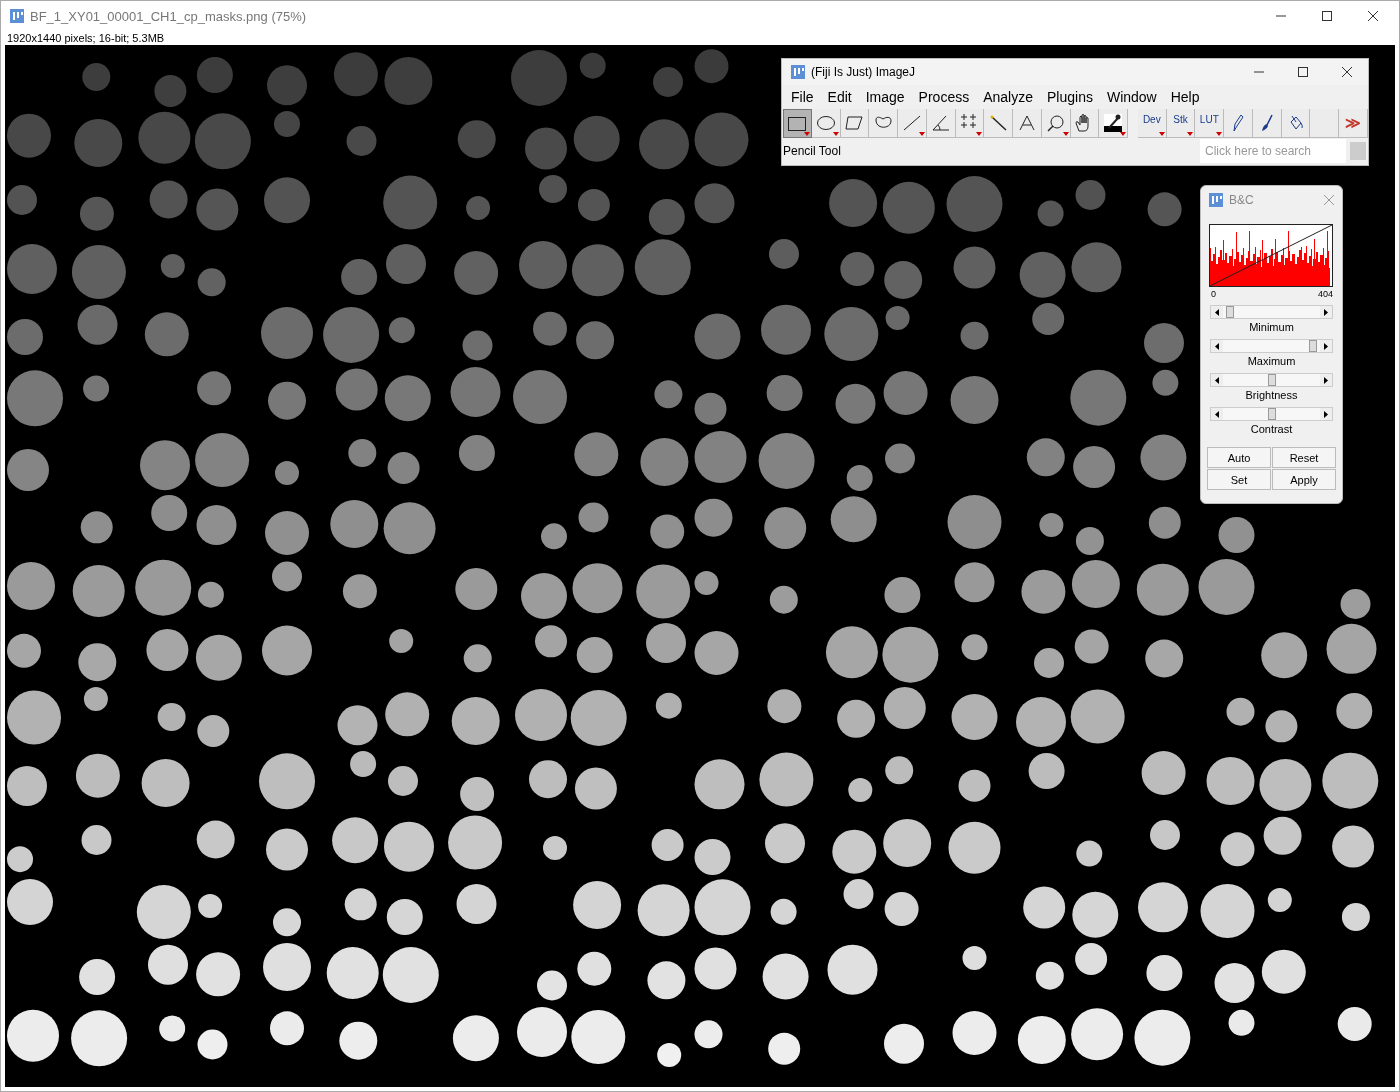 This screenshot has height=1092, width=1400. Describe the element at coordinates (812, 151) in the screenshot. I see `status-text: Pencil Tool` at that location.